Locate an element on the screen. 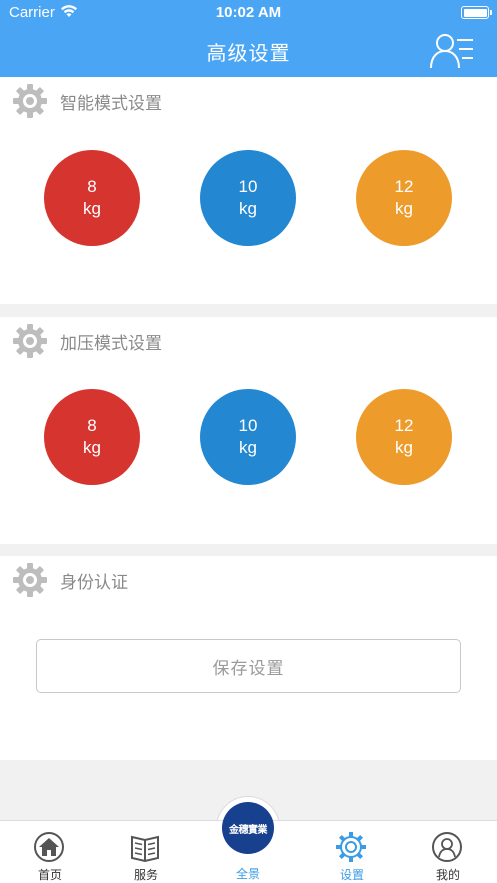 This screenshot has height=883, width=497. tab-settings: 设置 is located at coordinates (352, 852).